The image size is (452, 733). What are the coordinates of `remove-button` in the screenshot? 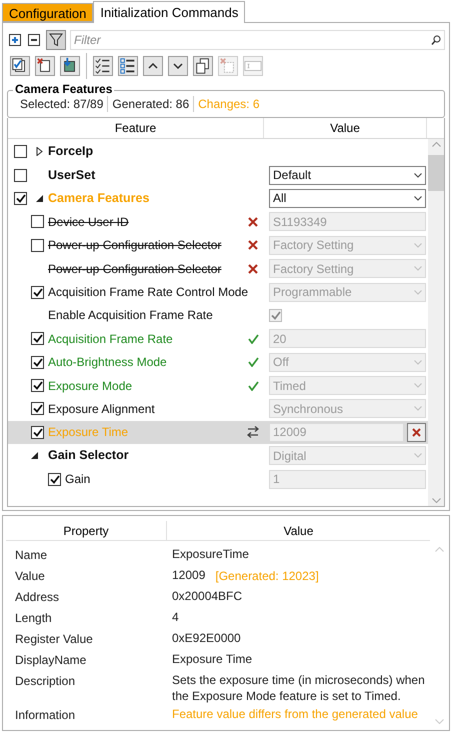 It's located at (45, 66).